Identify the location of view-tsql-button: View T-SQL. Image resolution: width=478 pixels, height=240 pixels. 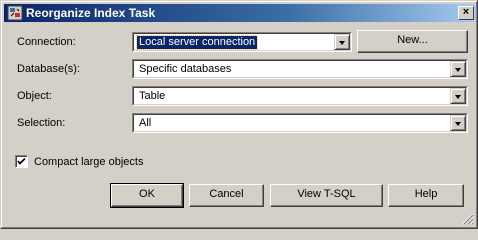
(326, 195).